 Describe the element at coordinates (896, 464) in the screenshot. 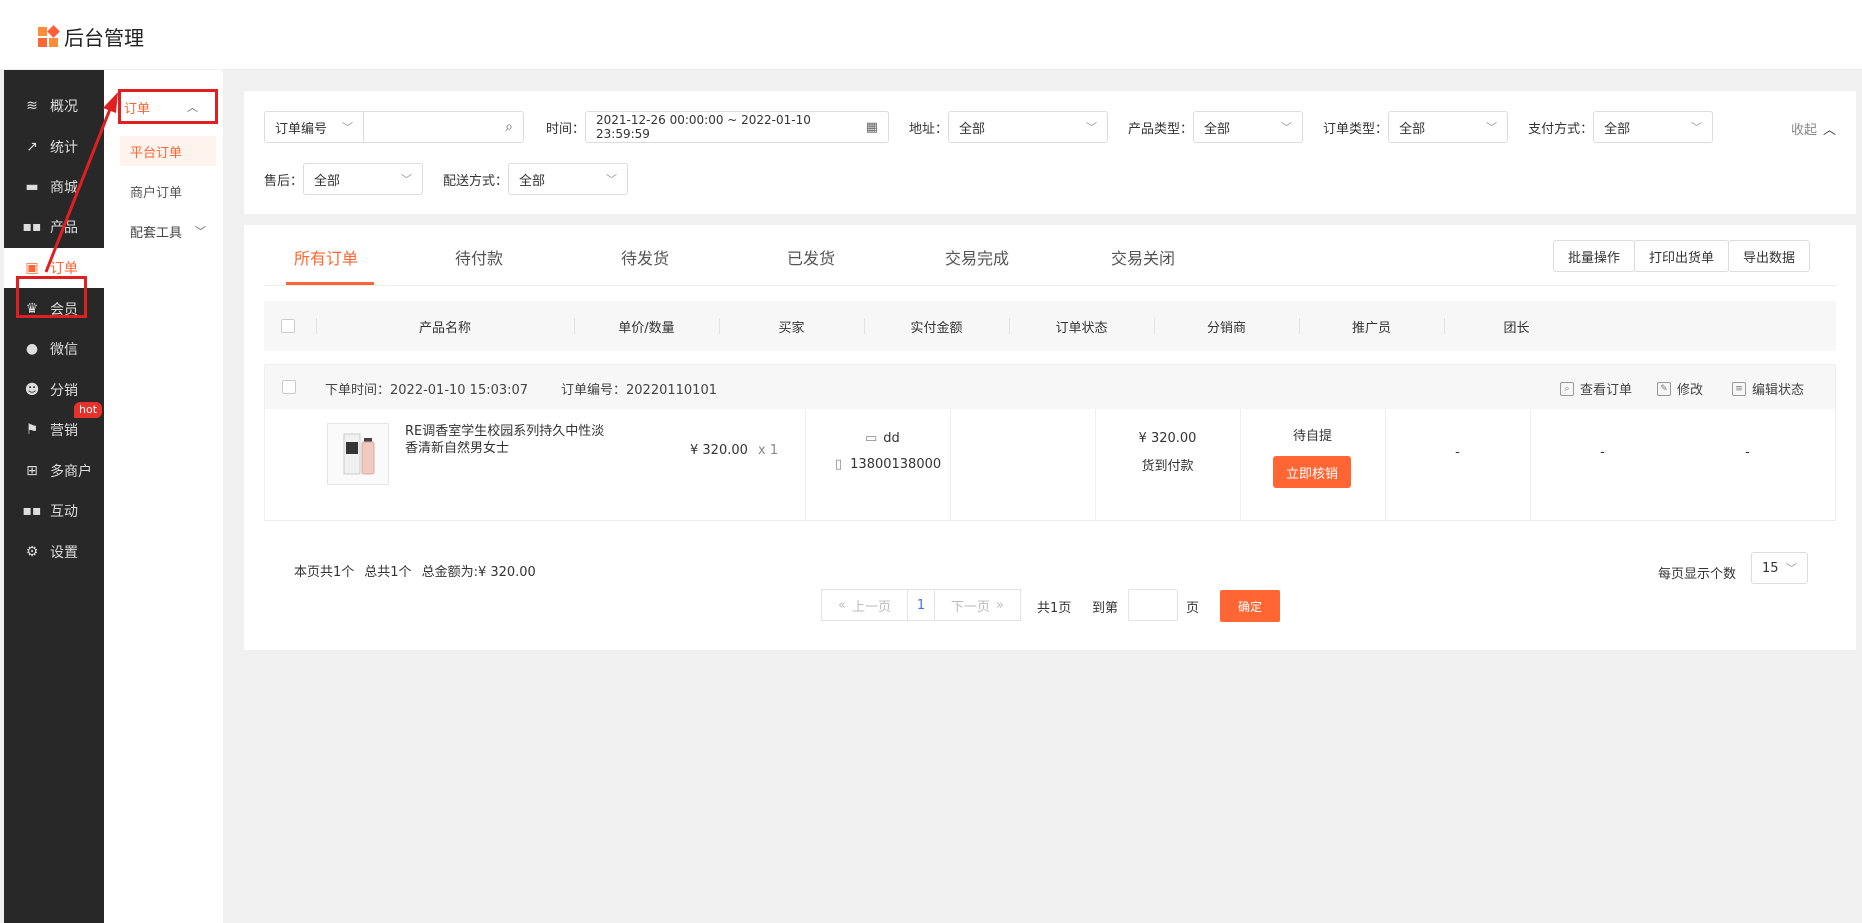

I see `buyer-phone: 13800138000` at that location.